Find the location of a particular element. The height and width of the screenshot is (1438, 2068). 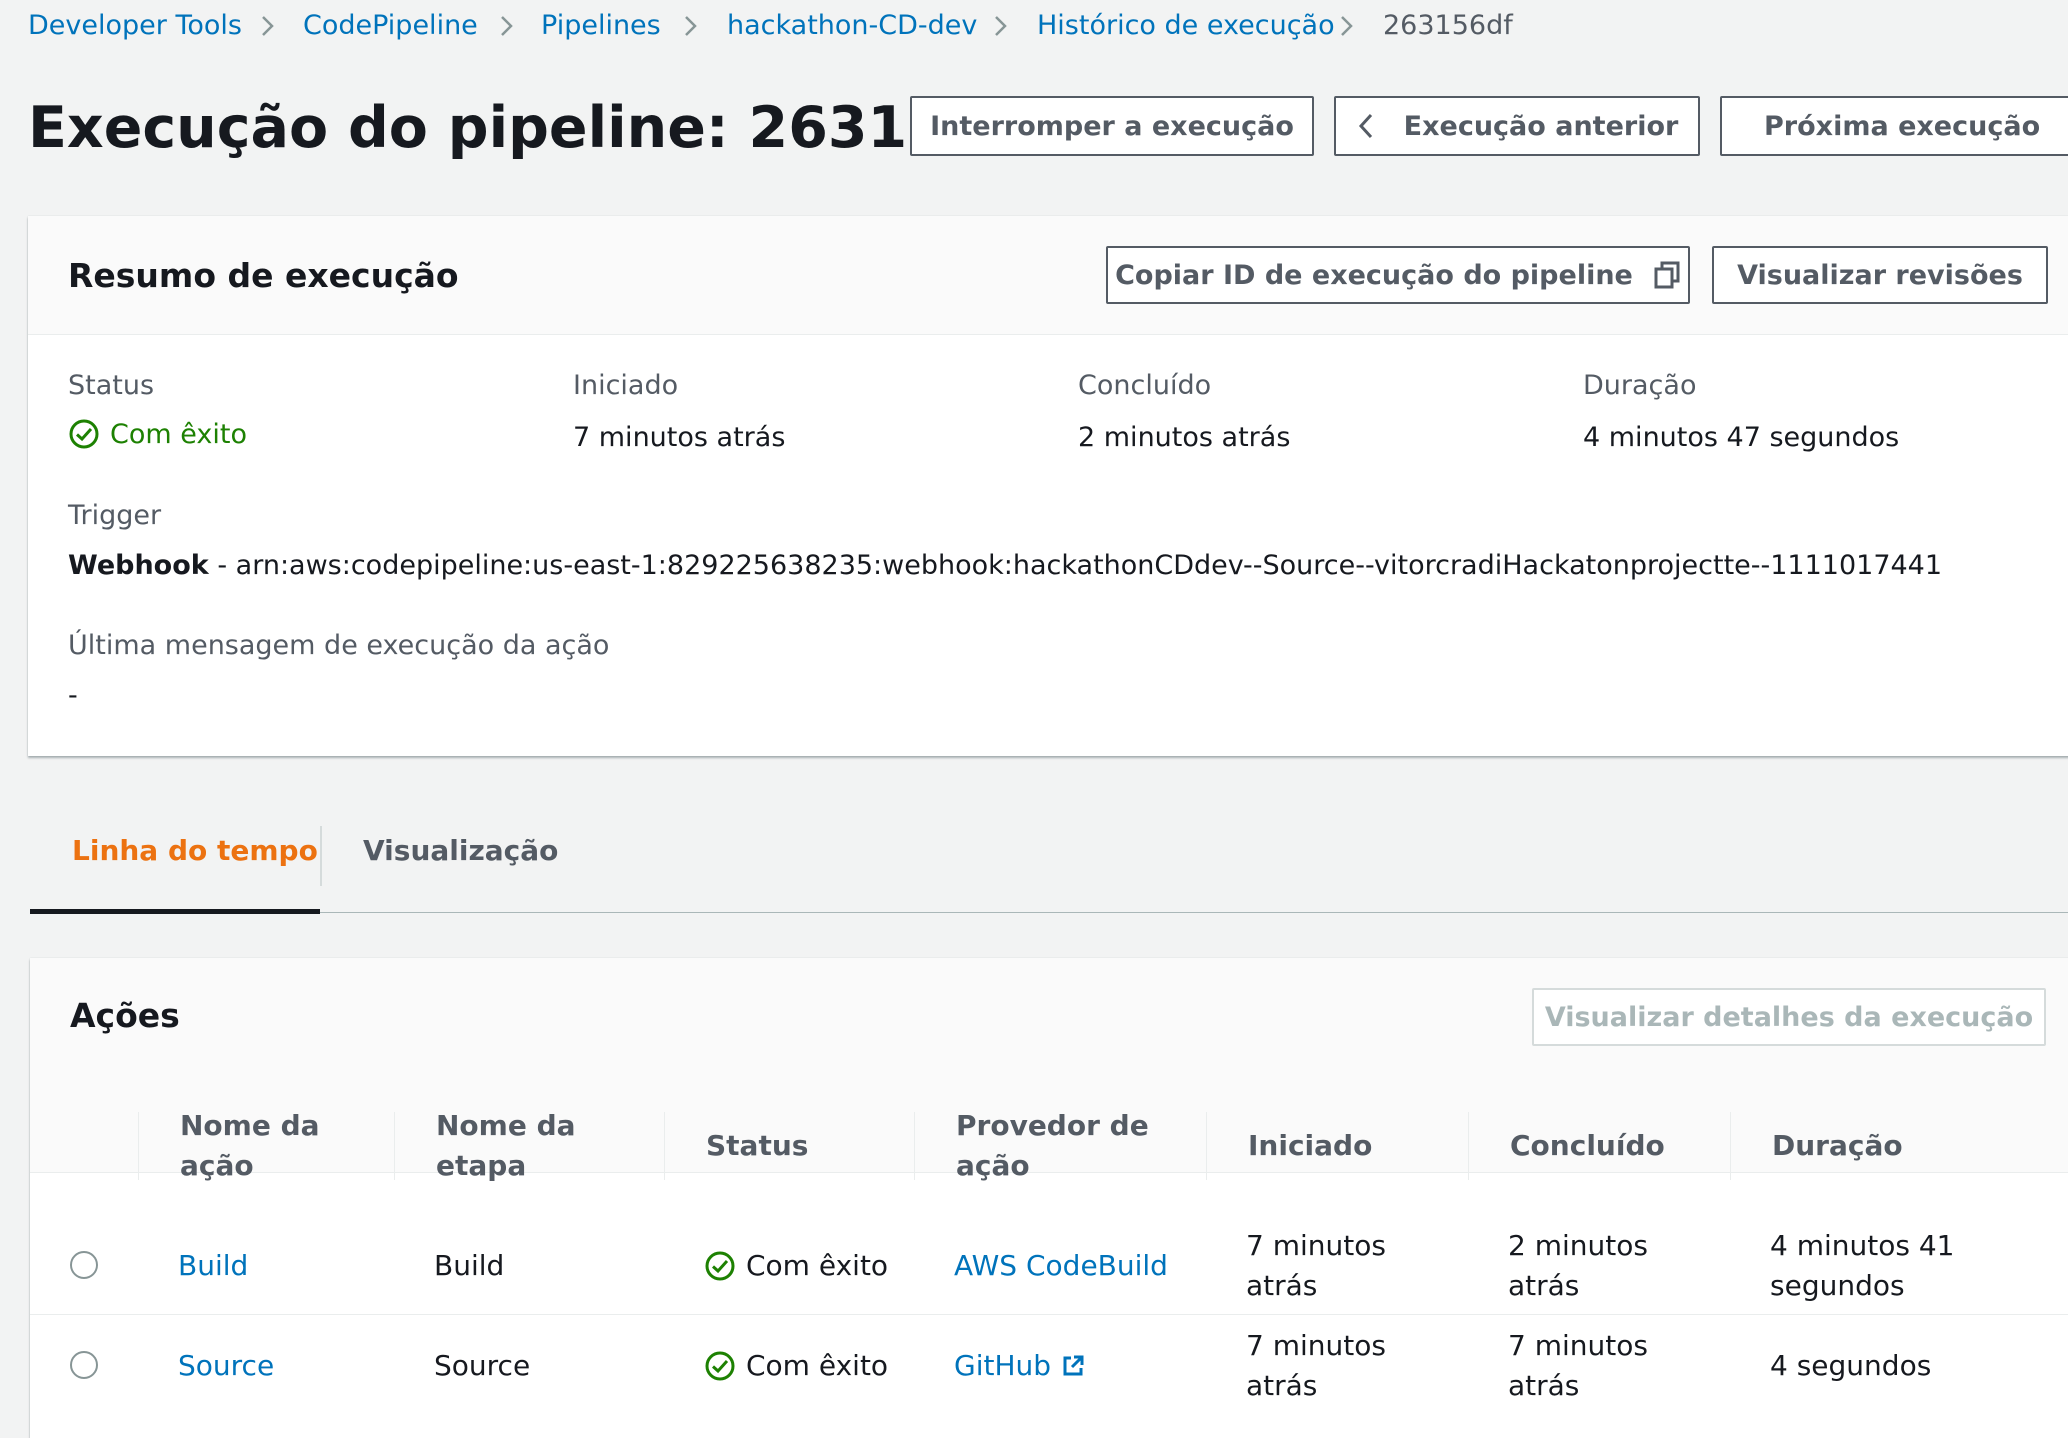

column-header-line: Iniciado is located at coordinates (1310, 1145).